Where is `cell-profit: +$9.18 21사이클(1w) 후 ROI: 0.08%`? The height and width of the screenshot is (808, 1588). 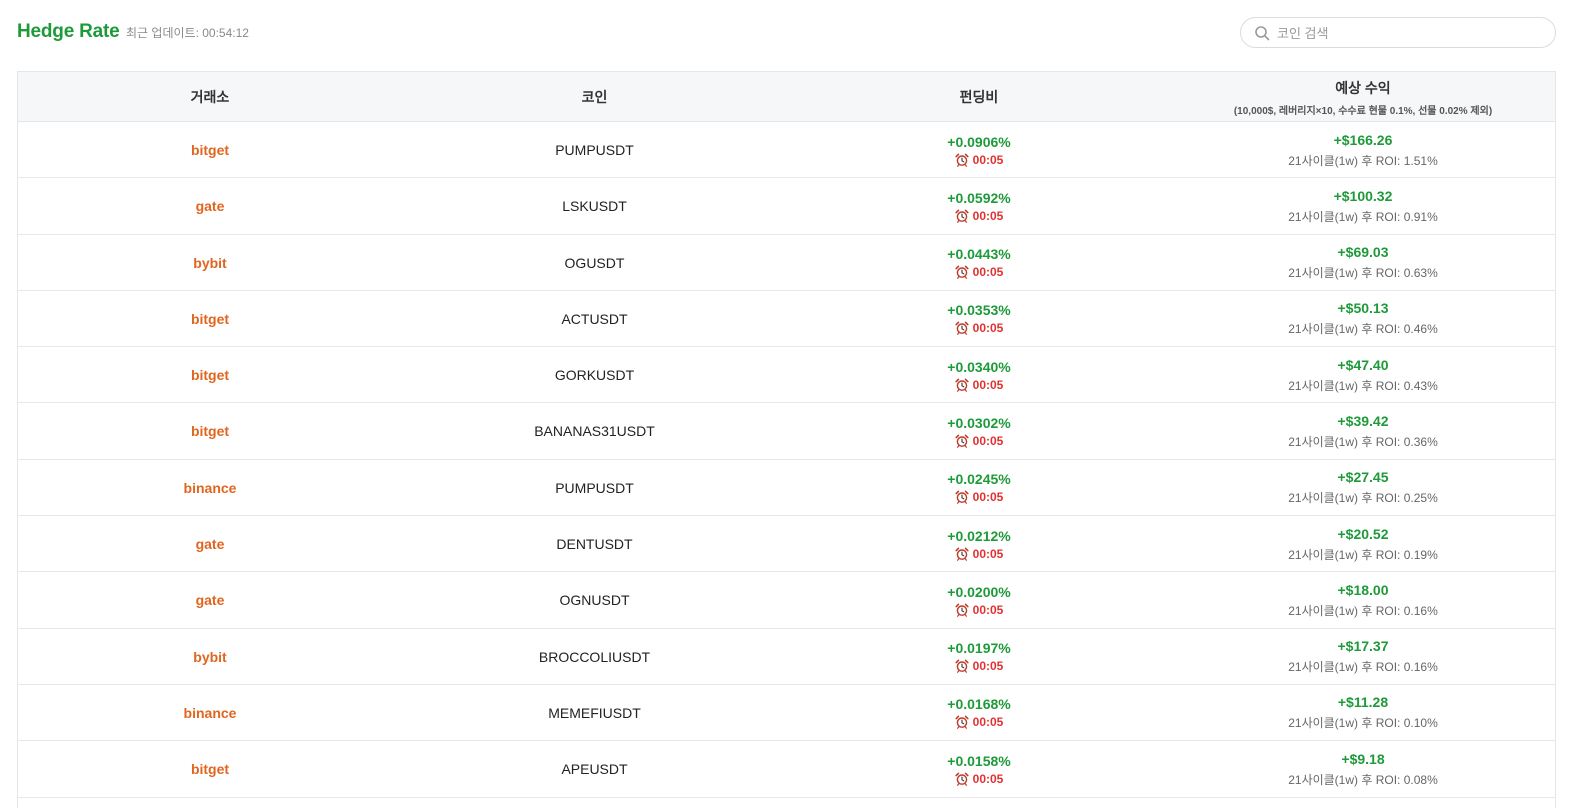
cell-profit: +$9.18 21사이클(1w) 후 ROI: 0.08% is located at coordinates (1363, 769).